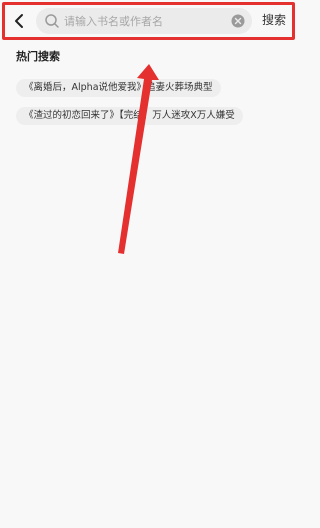 The image size is (320, 528). I want to click on search-icon, so click(52, 21).